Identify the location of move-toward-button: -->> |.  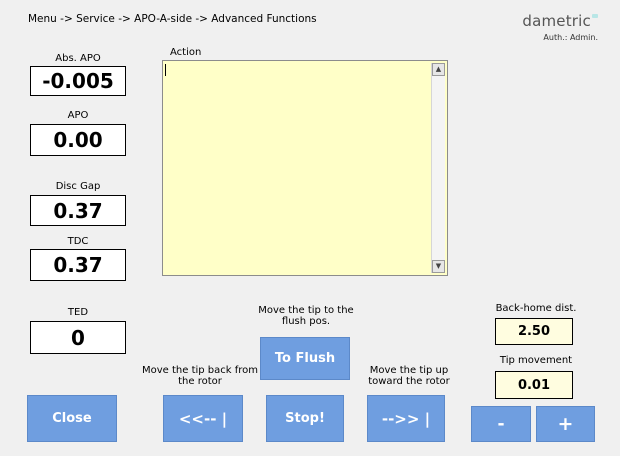
(406, 418).